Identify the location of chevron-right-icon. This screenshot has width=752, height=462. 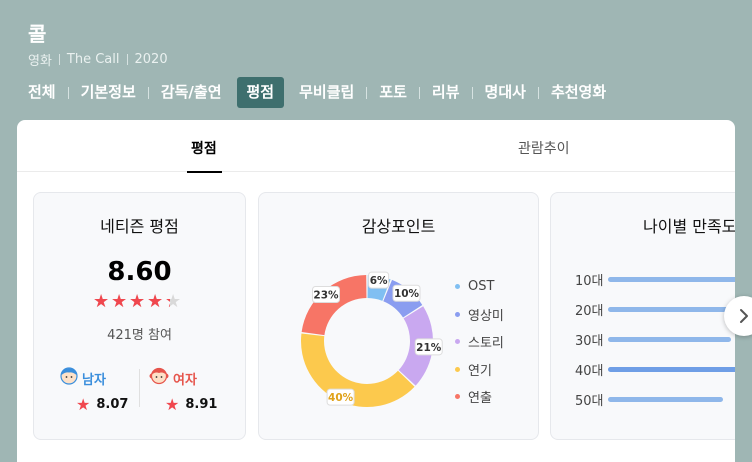
(744, 316).